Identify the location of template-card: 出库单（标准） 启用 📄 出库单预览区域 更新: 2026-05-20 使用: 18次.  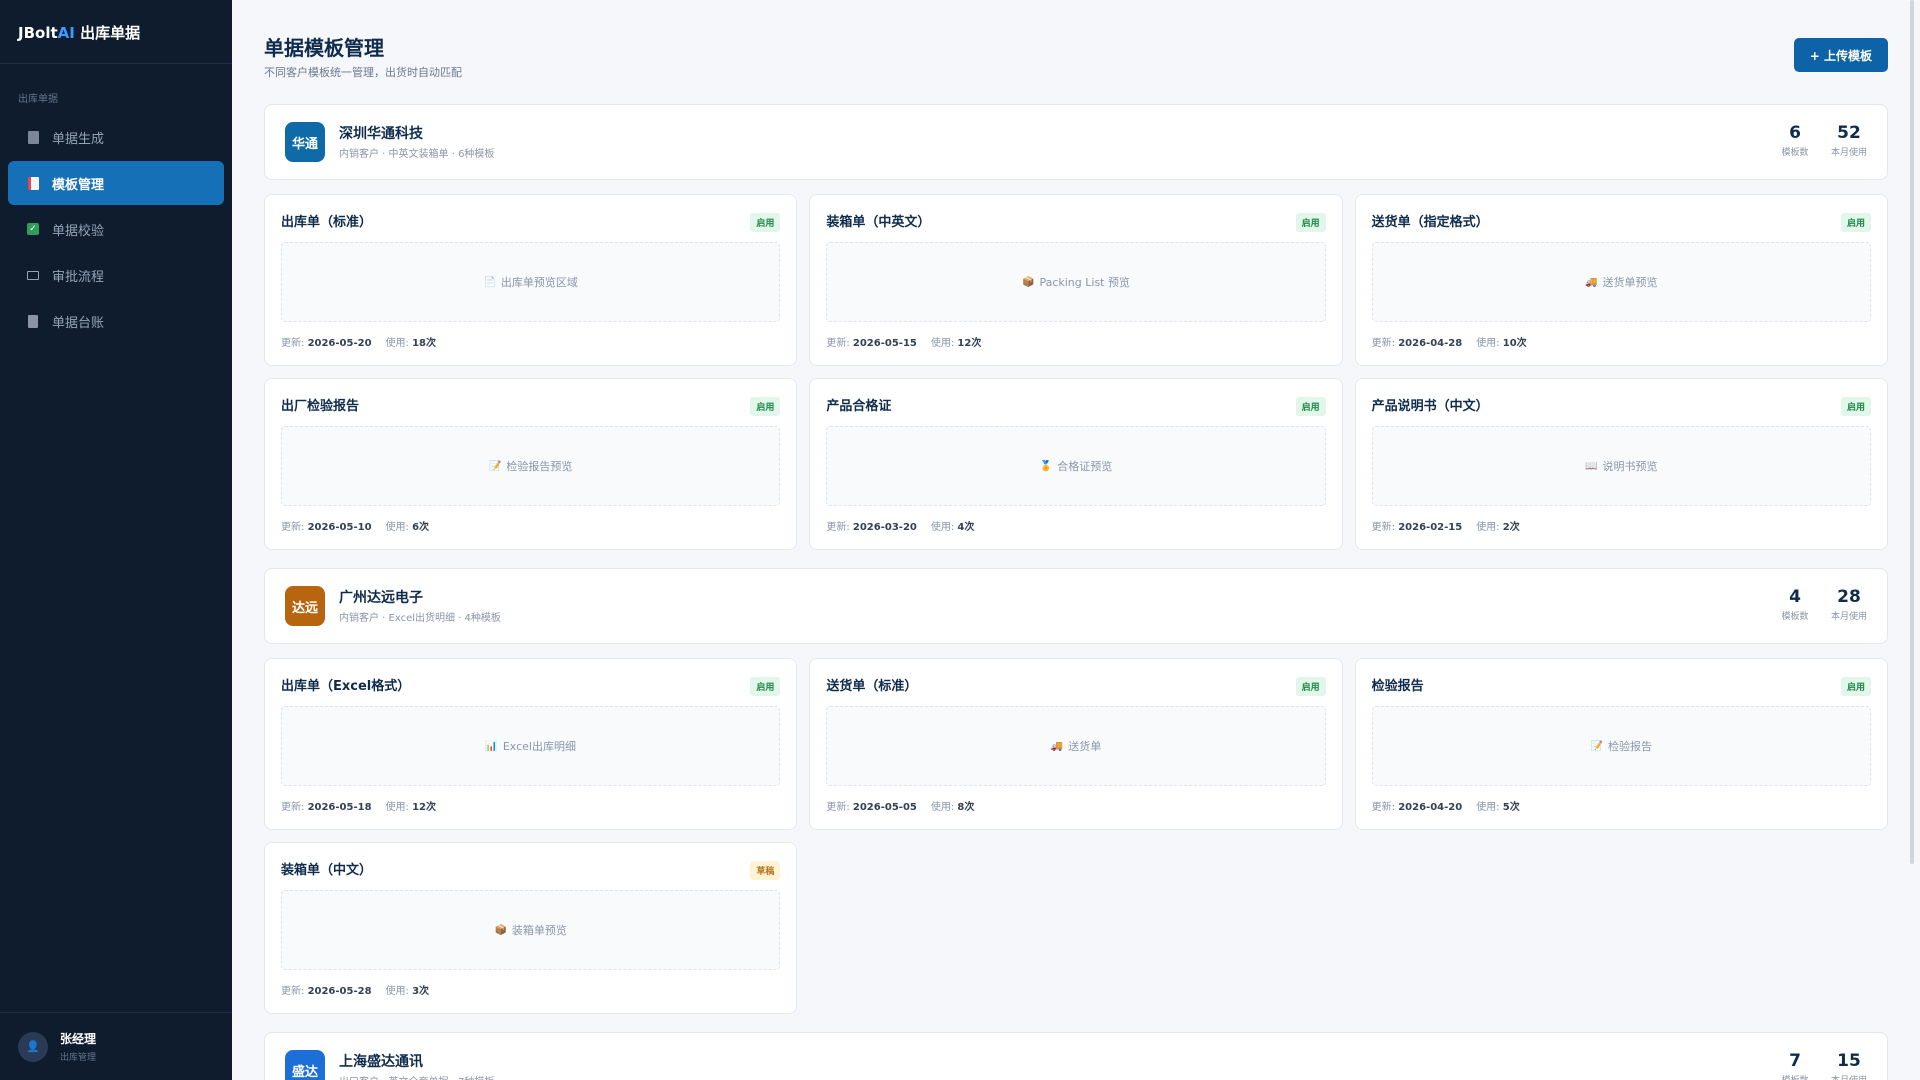
(531, 280).